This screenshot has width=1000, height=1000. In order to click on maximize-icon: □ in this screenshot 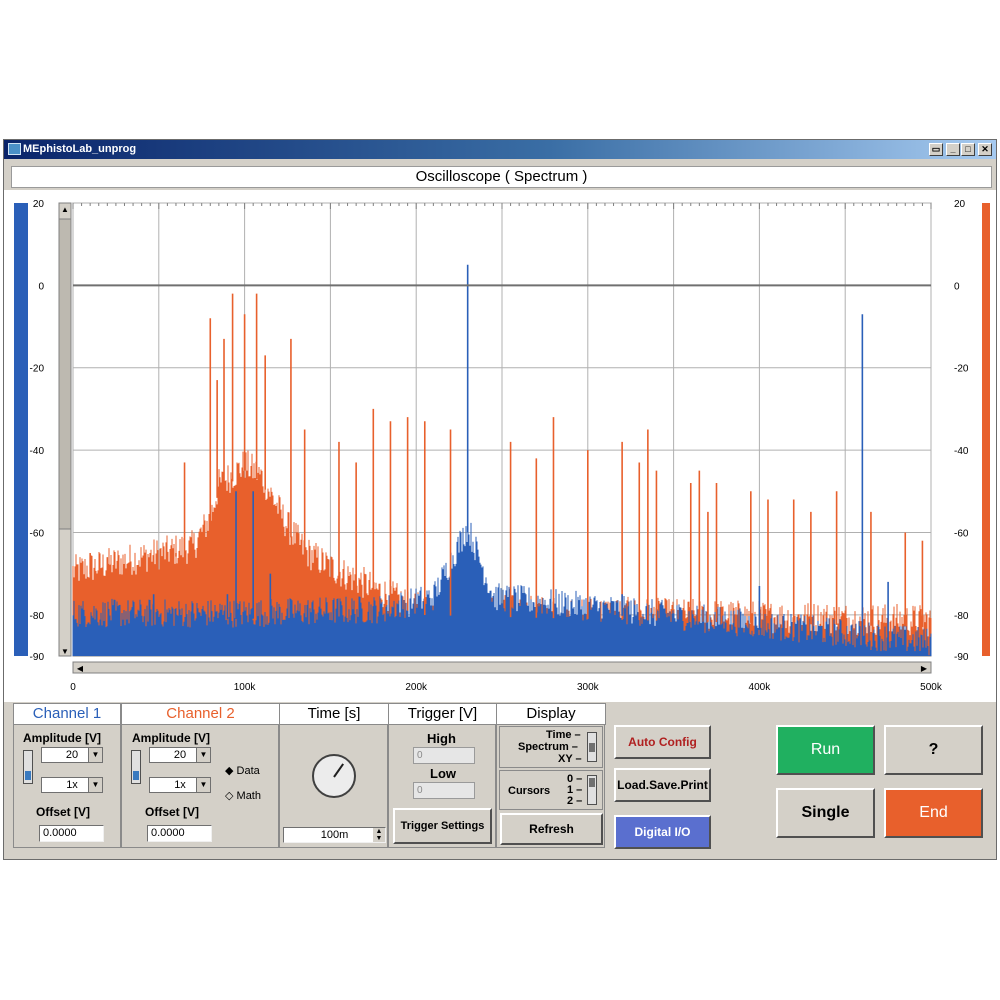, I will do `click(968, 149)`.